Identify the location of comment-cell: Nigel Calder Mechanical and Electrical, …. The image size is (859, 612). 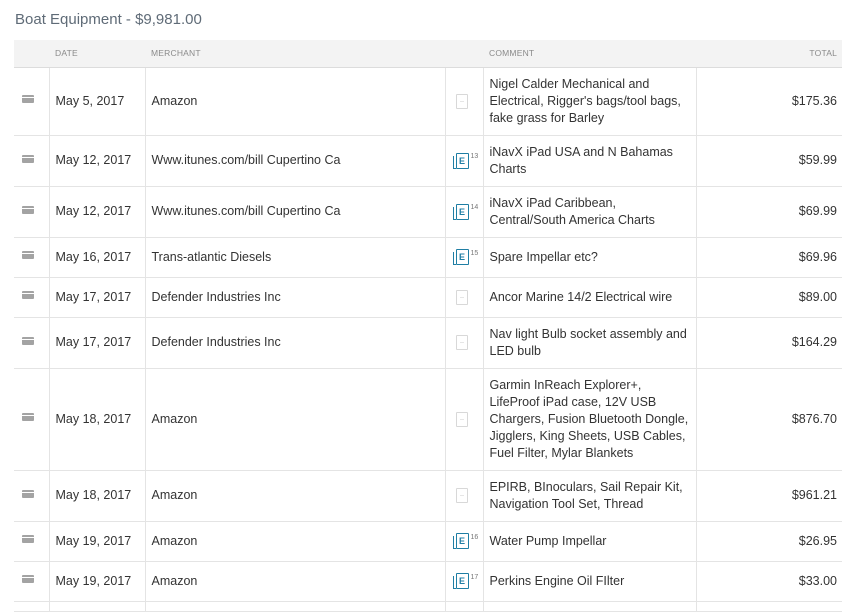
(590, 101).